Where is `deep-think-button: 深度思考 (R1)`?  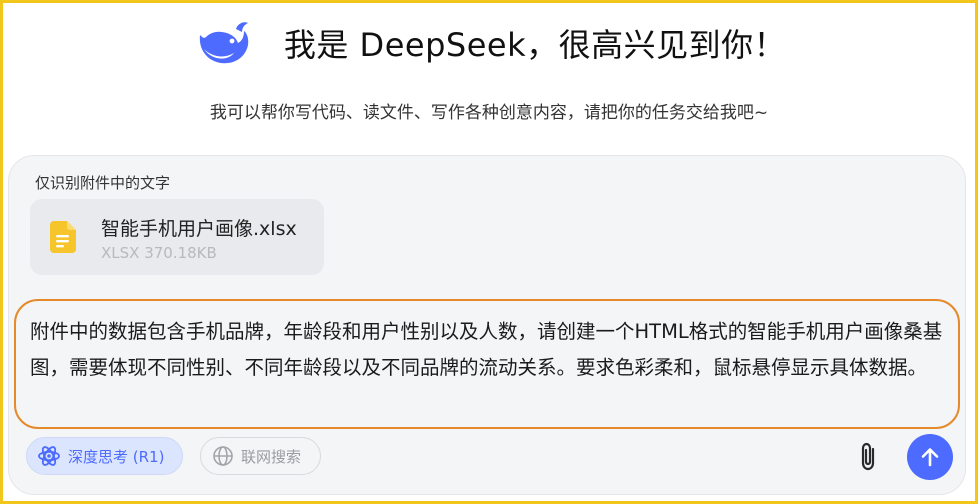
deep-think-button: 深度思考 (R1) is located at coordinates (104, 456).